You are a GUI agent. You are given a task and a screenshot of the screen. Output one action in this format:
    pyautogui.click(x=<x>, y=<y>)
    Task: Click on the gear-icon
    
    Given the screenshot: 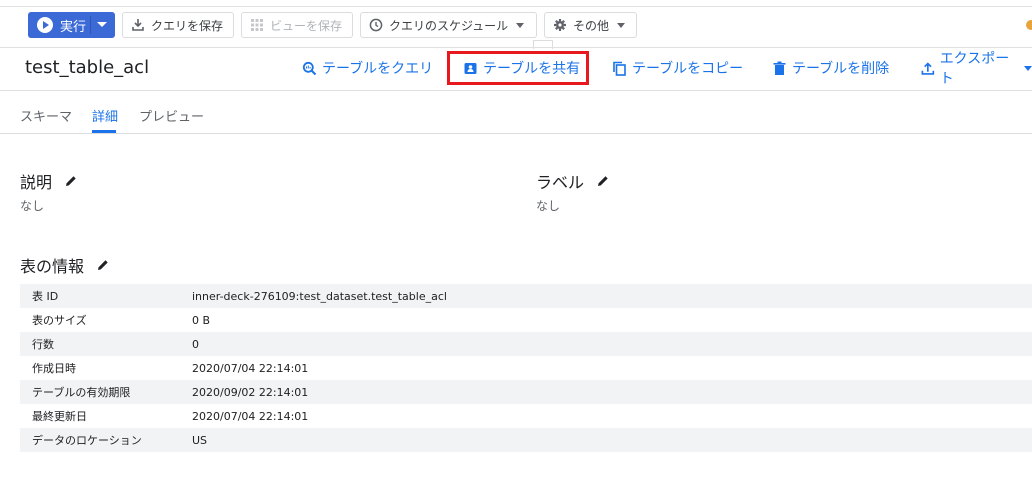 What is the action you would take?
    pyautogui.click(x=560, y=25)
    